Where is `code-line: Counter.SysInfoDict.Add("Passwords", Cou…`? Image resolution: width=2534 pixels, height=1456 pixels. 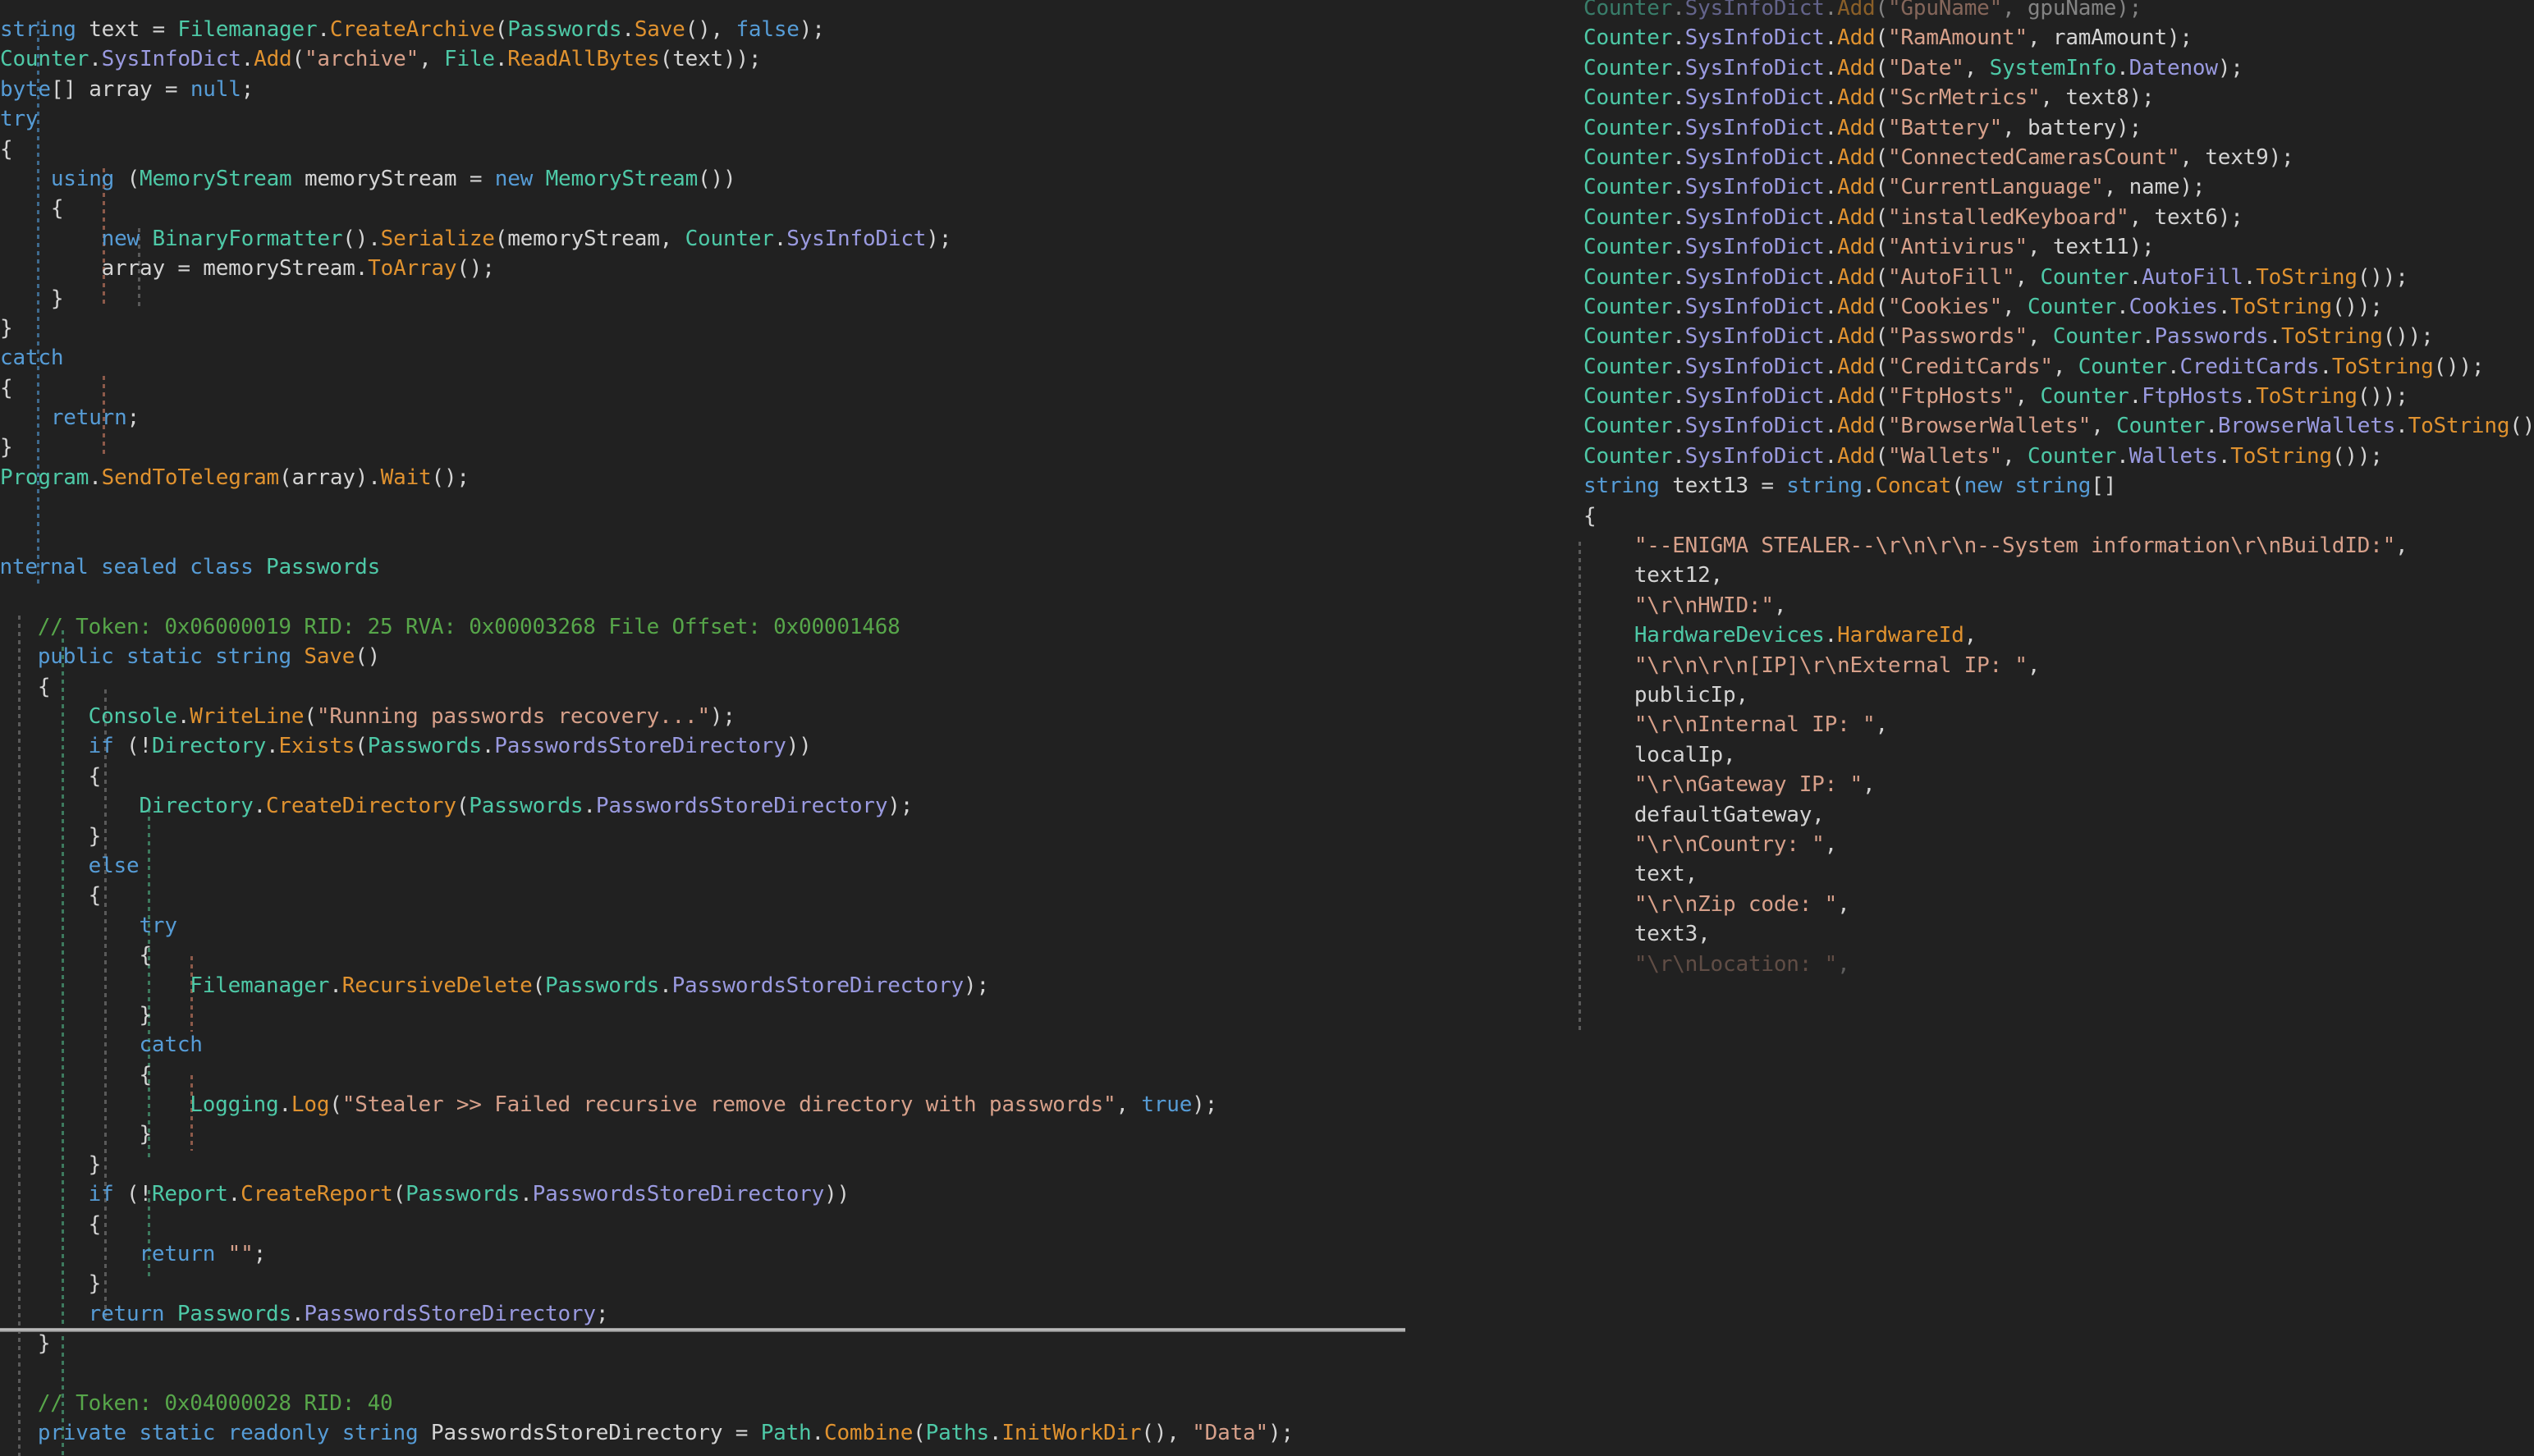
code-line: Counter.SysInfoDict.Add("Passwords", Cou… is located at coordinates (2008, 337).